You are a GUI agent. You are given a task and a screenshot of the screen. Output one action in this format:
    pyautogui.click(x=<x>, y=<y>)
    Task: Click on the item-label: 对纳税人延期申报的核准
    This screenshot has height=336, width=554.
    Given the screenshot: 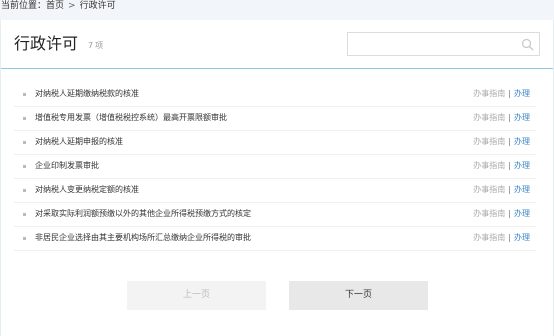 What is the action you would take?
    pyautogui.click(x=79, y=142)
    